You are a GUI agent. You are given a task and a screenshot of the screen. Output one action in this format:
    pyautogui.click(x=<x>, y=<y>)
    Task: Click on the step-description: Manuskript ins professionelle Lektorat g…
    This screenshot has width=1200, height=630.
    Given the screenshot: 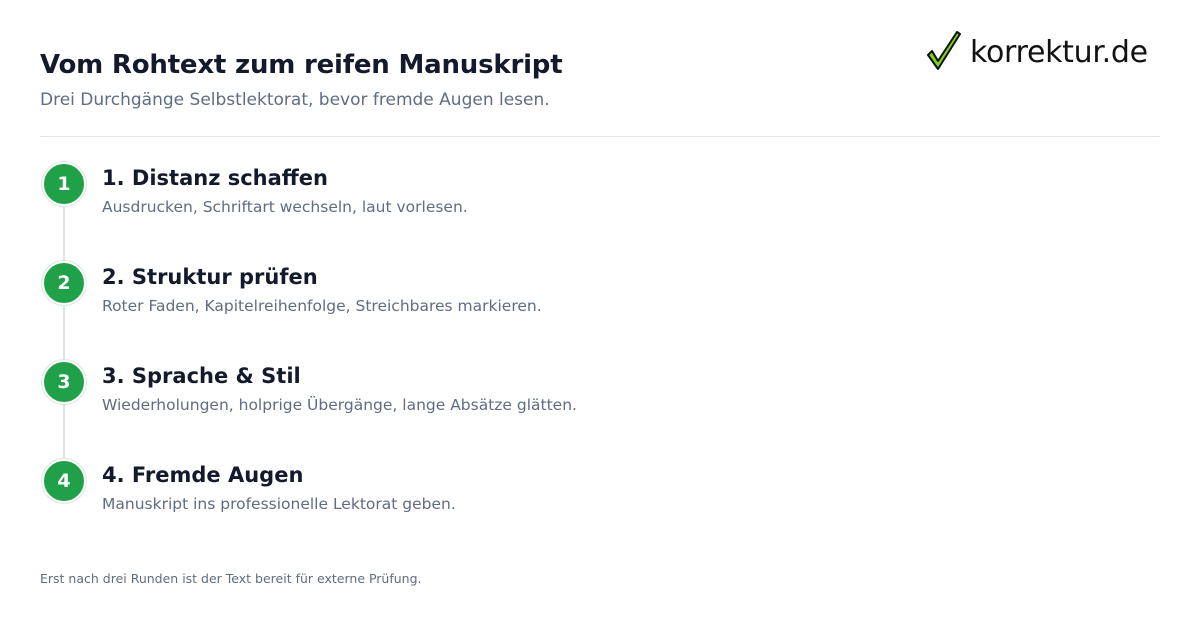 What is the action you would take?
    pyautogui.click(x=279, y=504)
    